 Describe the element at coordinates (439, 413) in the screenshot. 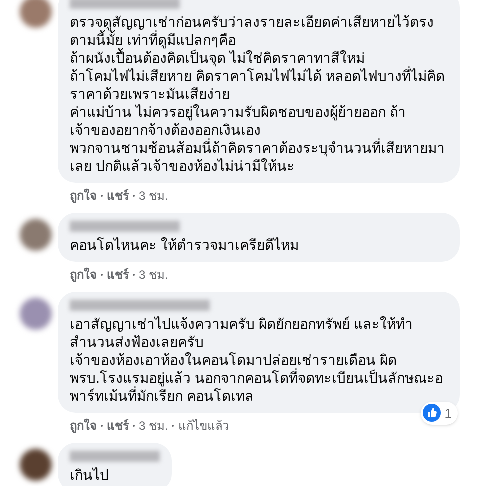

I see `reaction-badge: 1` at that location.